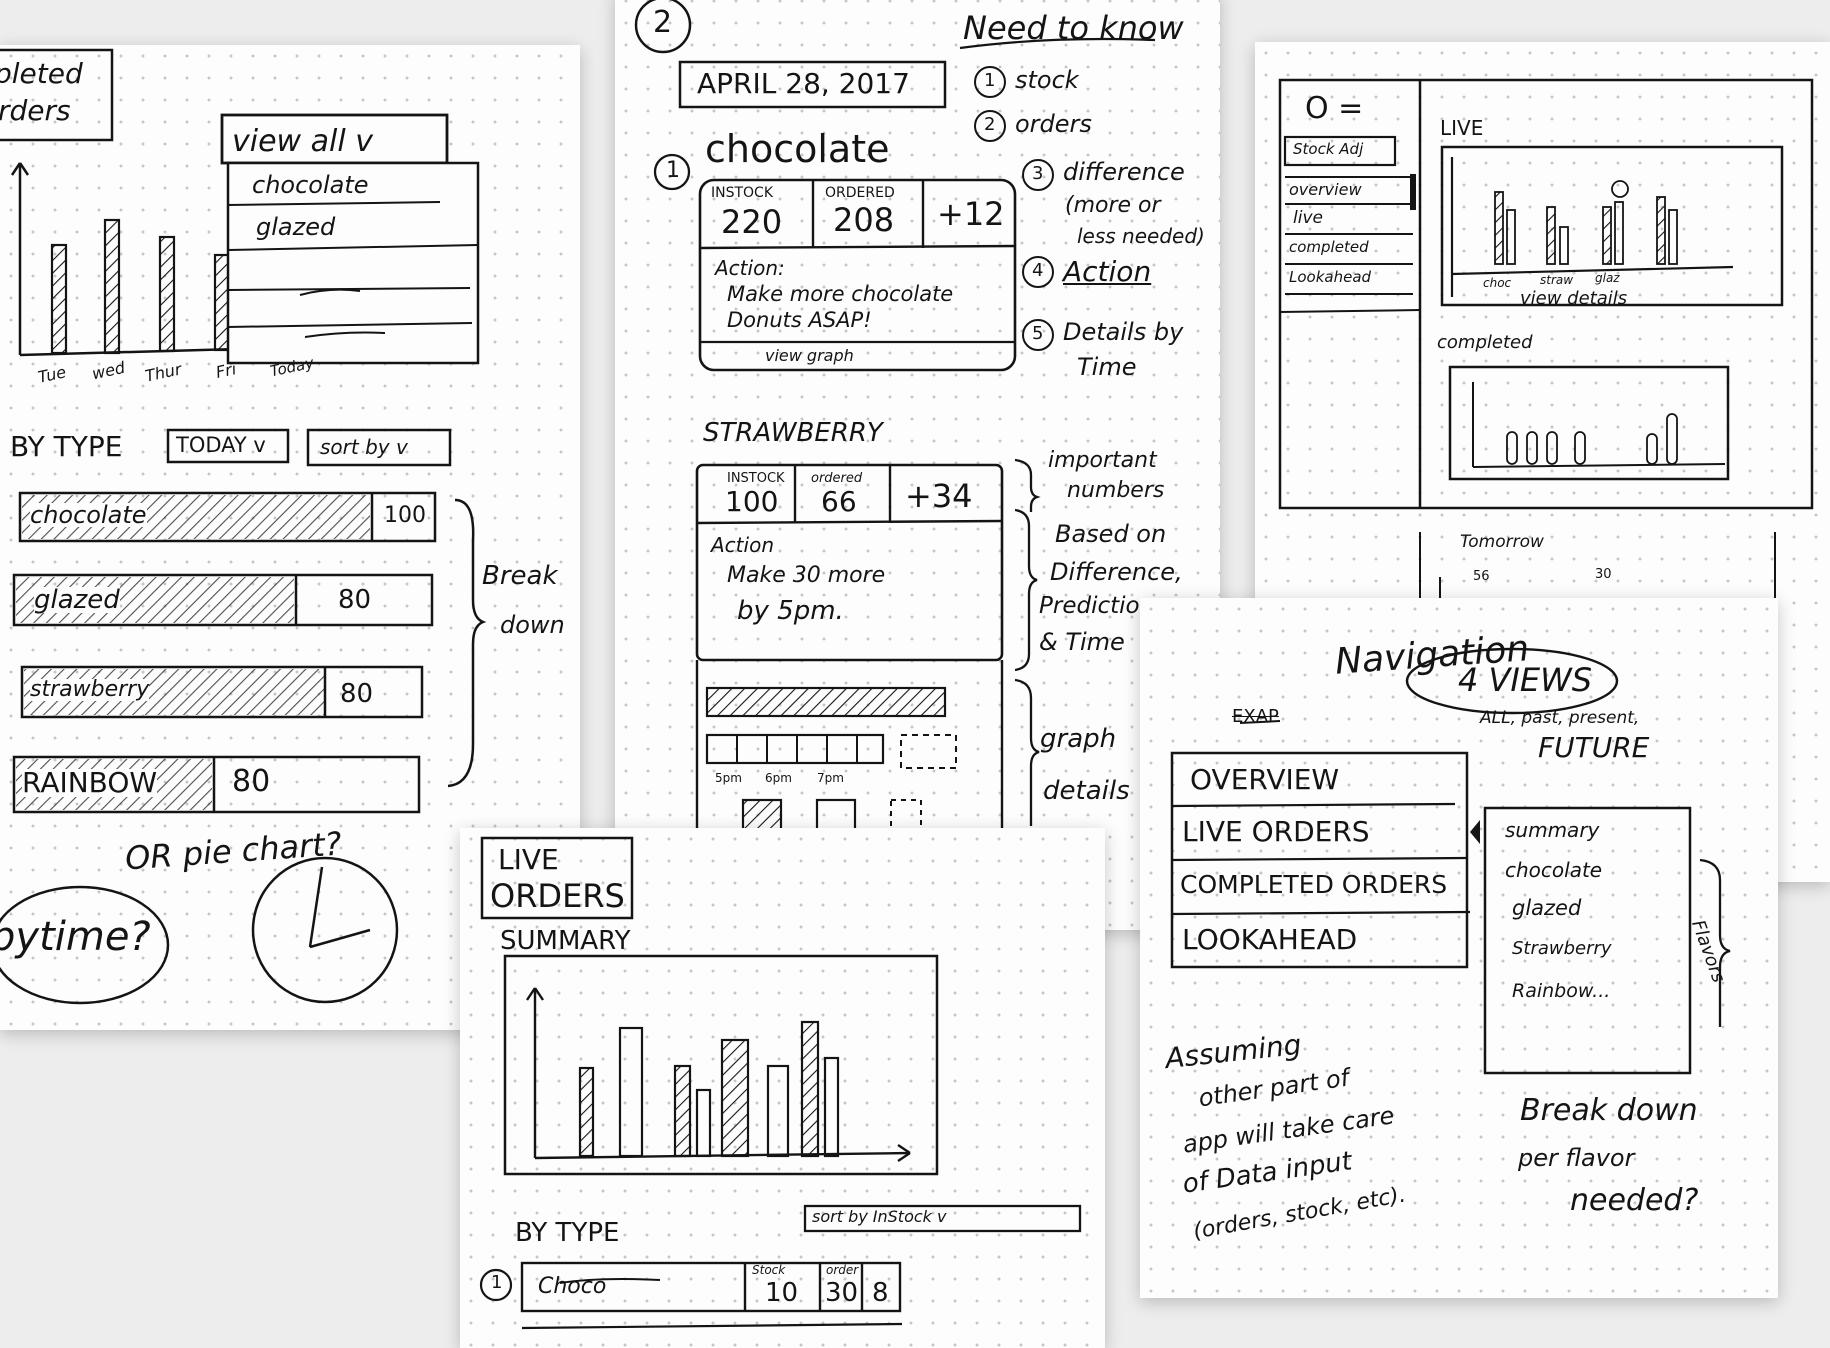  I want to click on need-item-details-by: Details by, so click(1123, 332).